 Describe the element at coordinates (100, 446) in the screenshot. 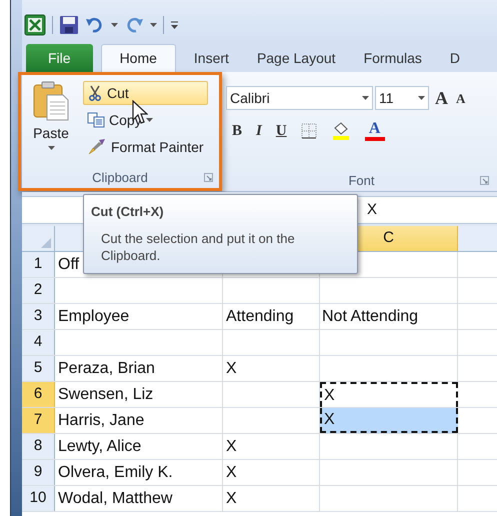

I see `table-cell-text: Lewty, Alice` at that location.